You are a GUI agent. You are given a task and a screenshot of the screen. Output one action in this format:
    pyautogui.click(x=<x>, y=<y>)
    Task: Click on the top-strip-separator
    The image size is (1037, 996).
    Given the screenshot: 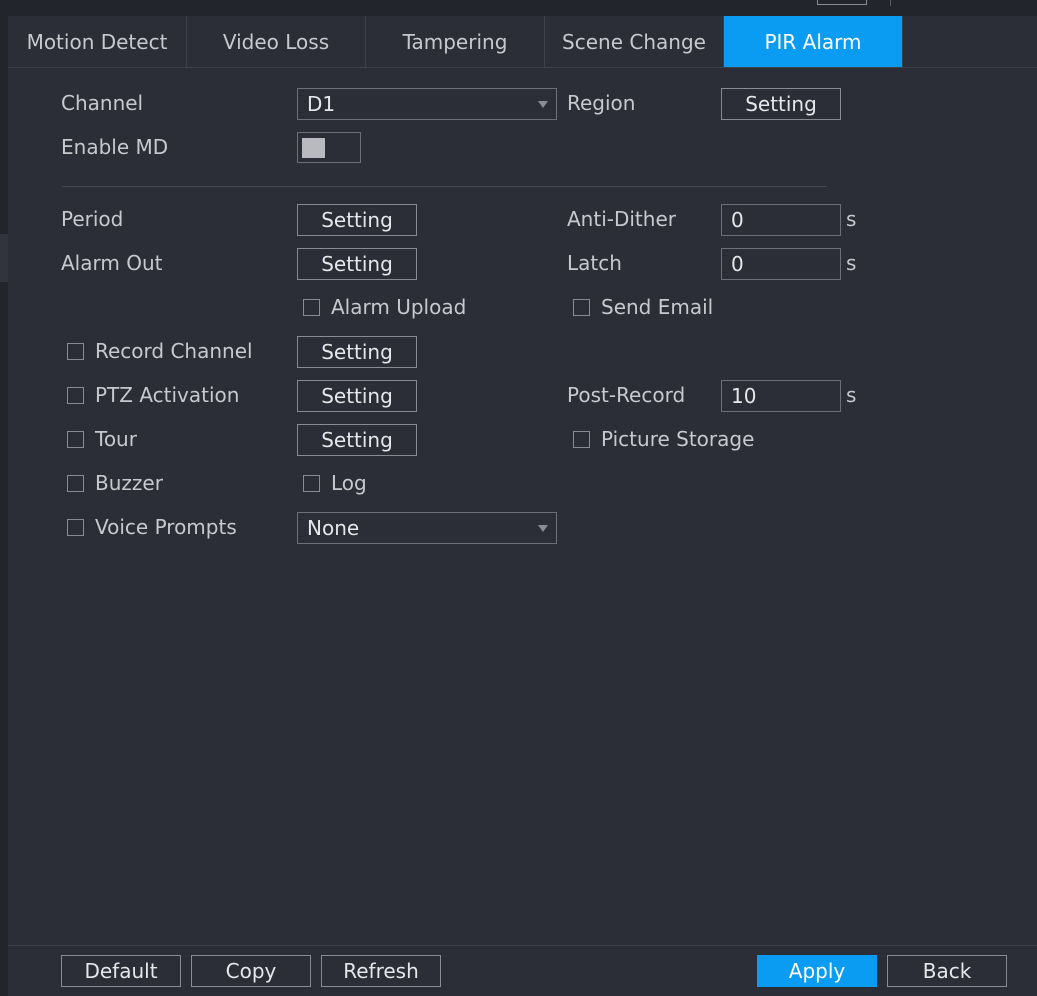 What is the action you would take?
    pyautogui.click(x=890, y=3)
    